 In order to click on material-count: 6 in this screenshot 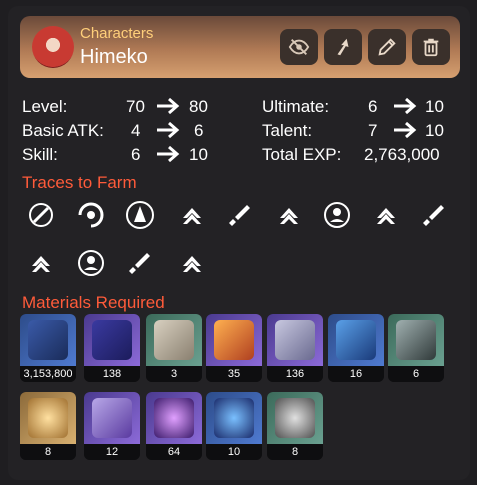, I will do `click(416, 374)`.